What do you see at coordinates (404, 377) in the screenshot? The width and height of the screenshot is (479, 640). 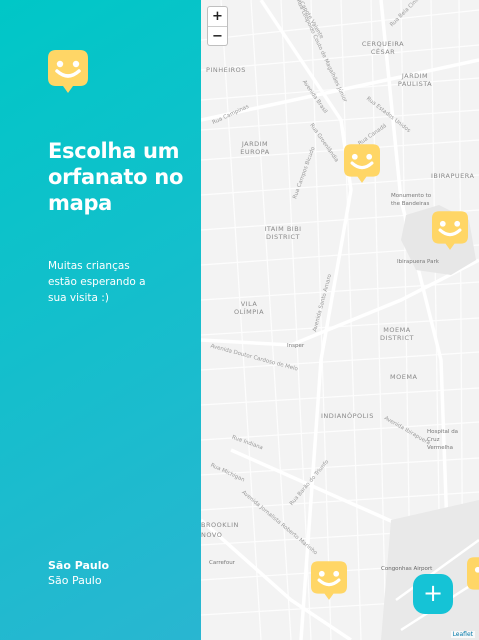 I see `district-label: MOEMA` at bounding box center [404, 377].